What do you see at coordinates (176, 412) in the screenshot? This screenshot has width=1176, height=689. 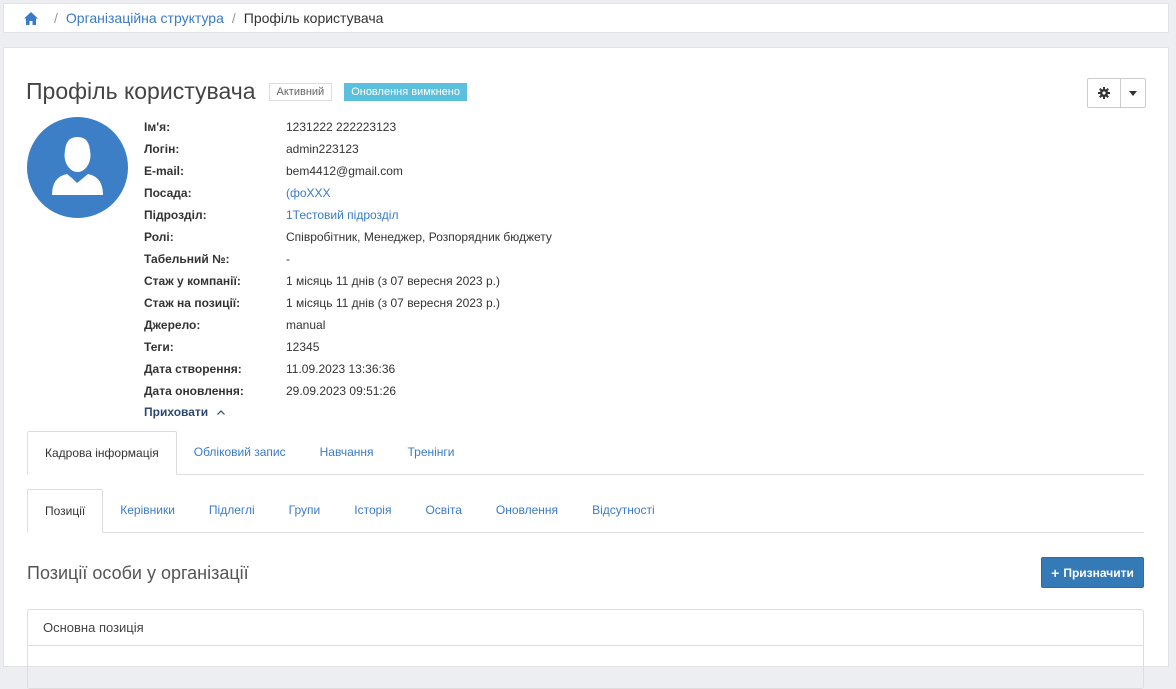 I see `hide-details-label: Приховати` at bounding box center [176, 412].